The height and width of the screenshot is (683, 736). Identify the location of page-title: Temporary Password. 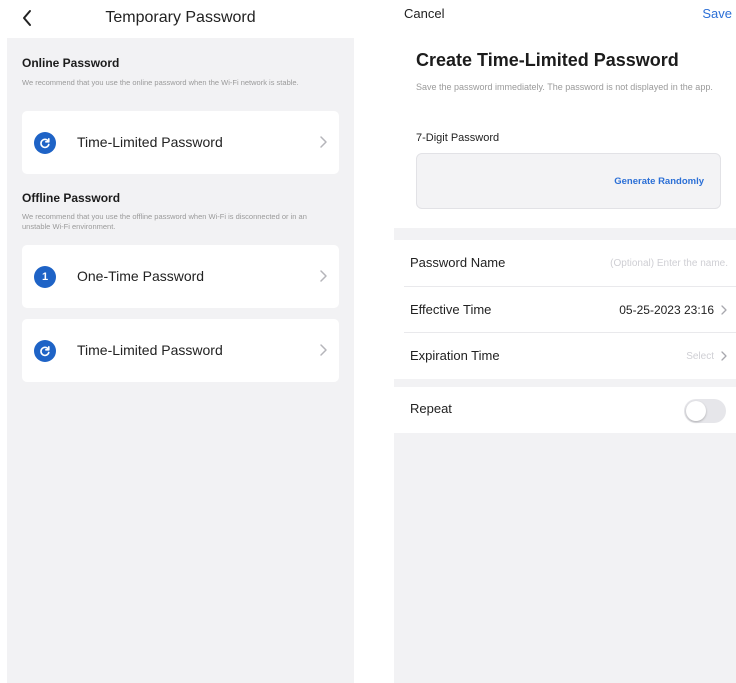
(180, 17).